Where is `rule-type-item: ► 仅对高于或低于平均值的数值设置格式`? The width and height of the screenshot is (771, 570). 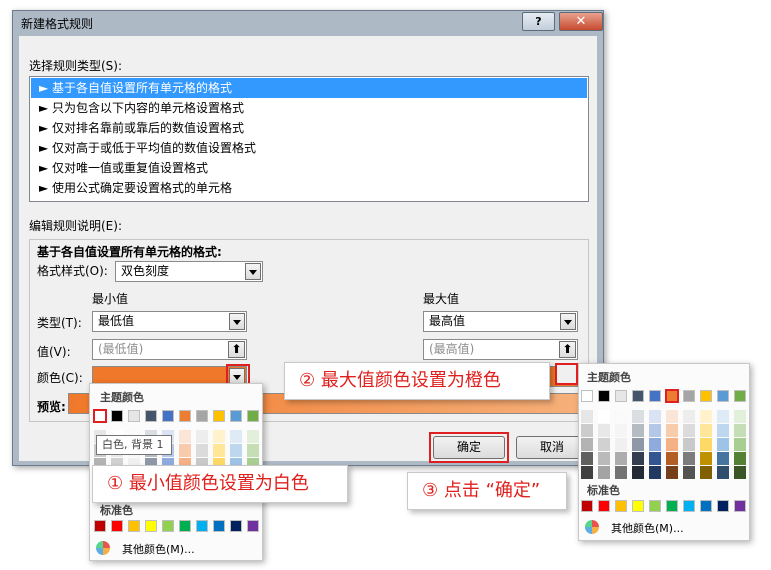
rule-type-item: ► 仅对高于或低于平均值的数值设置格式 is located at coordinates (309, 148).